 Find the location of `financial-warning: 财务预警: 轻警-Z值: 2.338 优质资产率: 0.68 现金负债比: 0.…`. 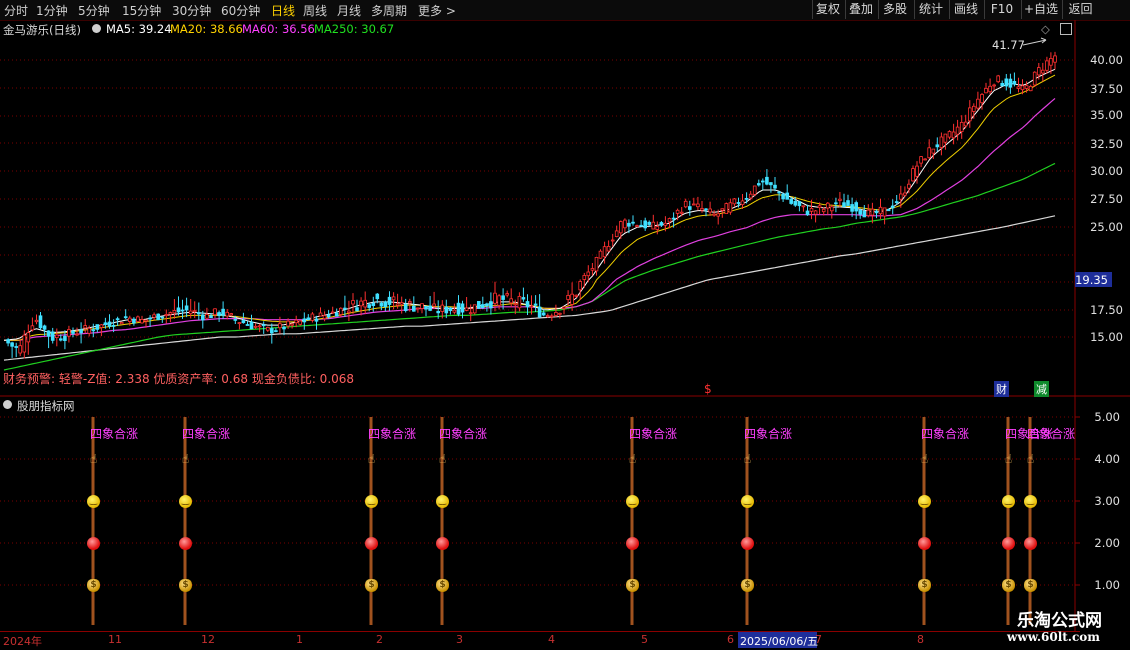

financial-warning: 财务预警: 轻警-Z值: 2.338 优质资产率: 0.68 现金负债比: 0.… is located at coordinates (179, 379).